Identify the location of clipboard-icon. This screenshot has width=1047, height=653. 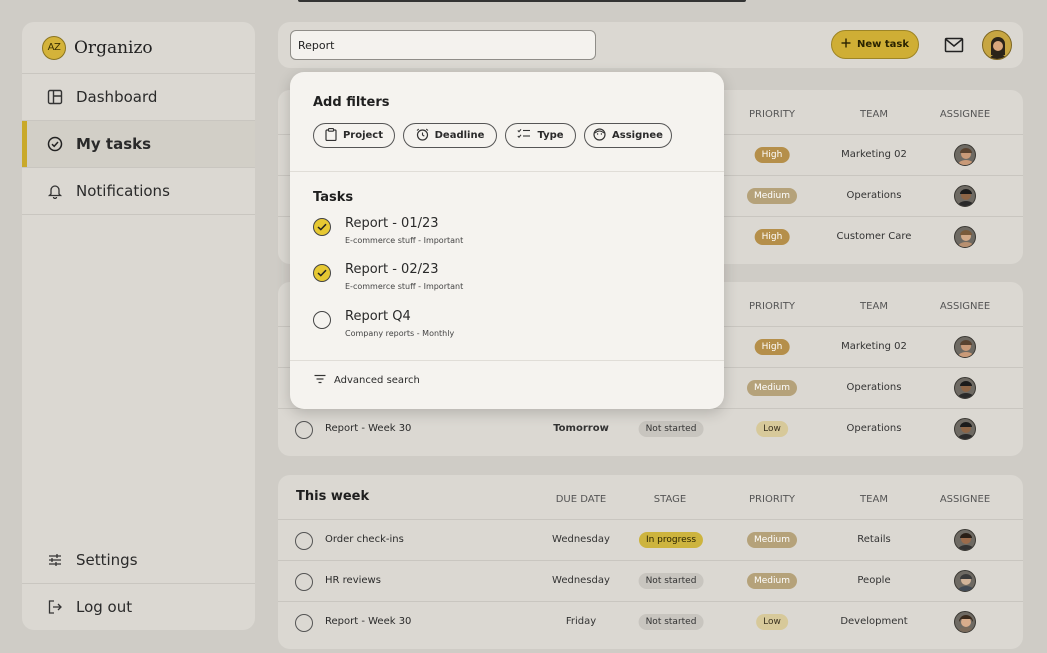
(331, 135).